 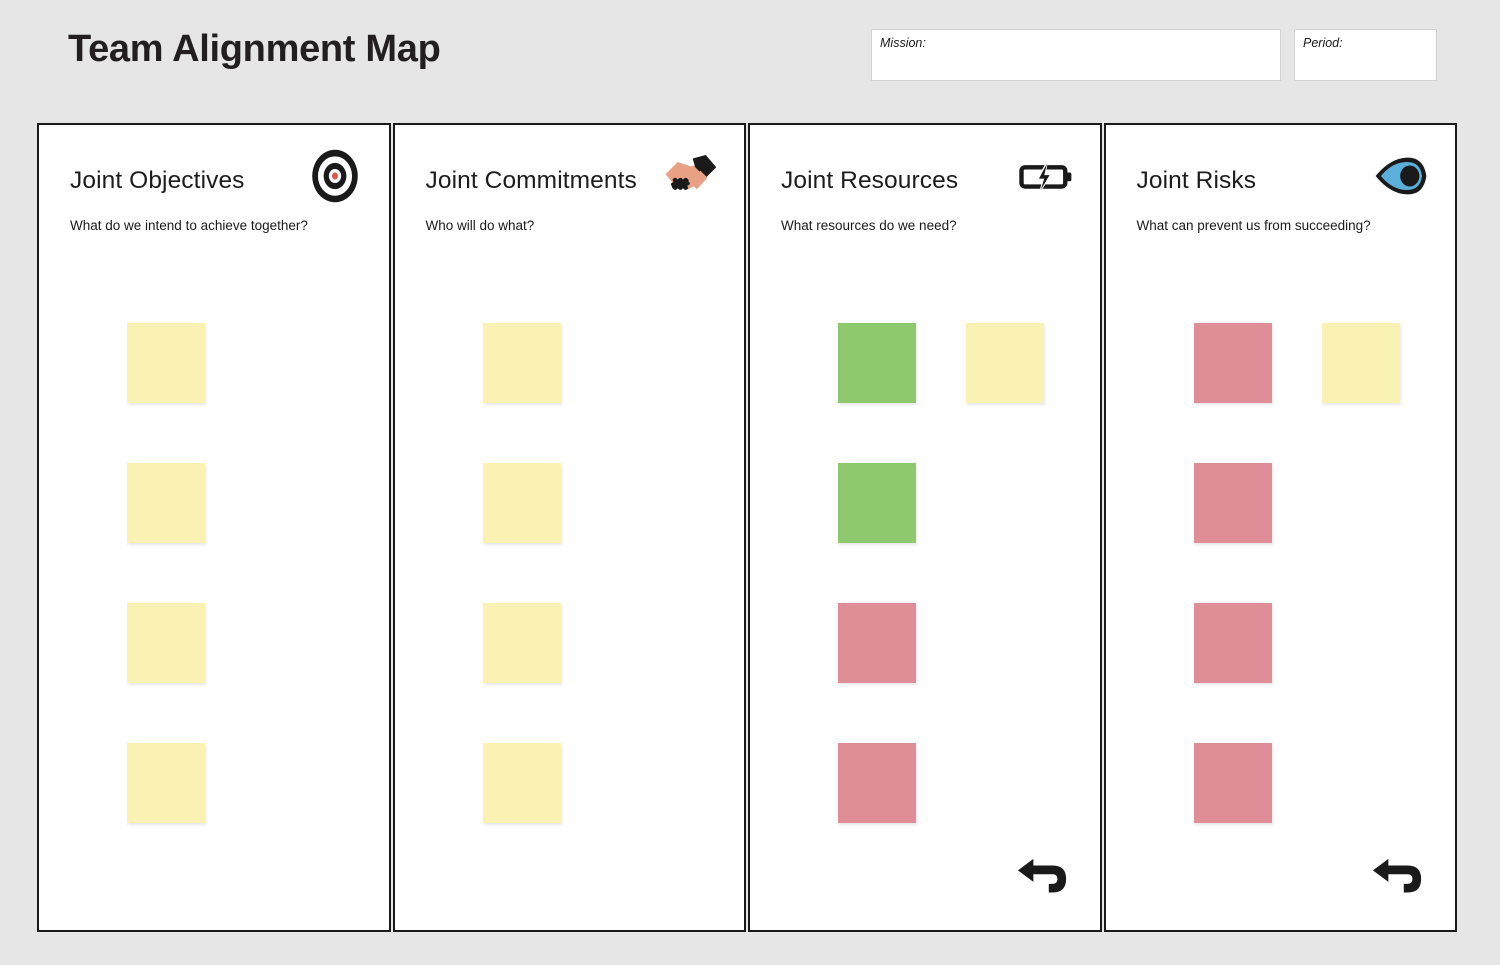 What do you see at coordinates (1046, 176) in the screenshot?
I see `charging-battery-icon` at bounding box center [1046, 176].